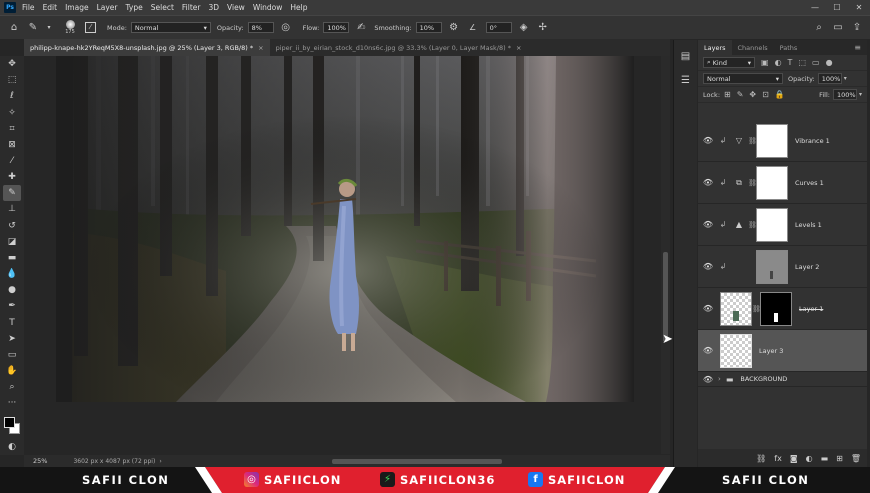 The height and width of the screenshot is (493, 870). Describe the element at coordinates (12, 447) in the screenshot. I see `quick-mask-icon: ◐` at that location.